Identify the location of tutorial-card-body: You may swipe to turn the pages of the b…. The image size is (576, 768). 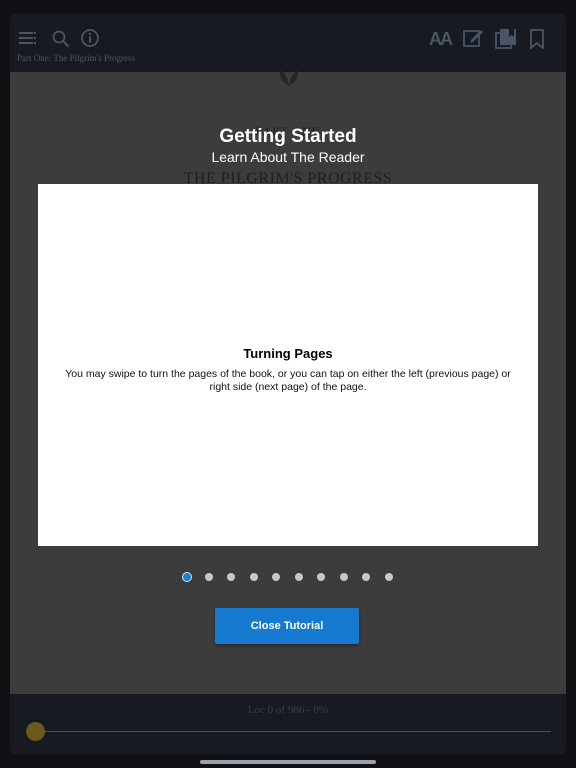
(288, 380).